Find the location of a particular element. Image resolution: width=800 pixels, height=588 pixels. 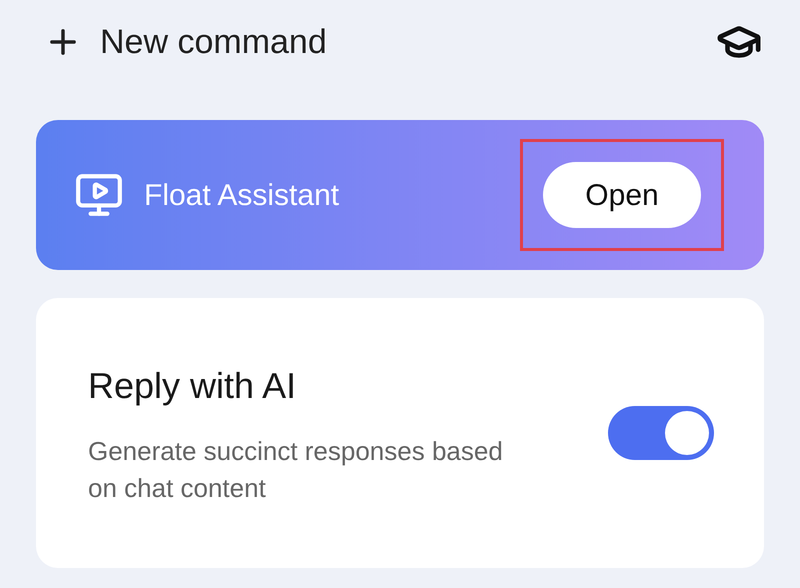

open-button: Open is located at coordinates (622, 195).